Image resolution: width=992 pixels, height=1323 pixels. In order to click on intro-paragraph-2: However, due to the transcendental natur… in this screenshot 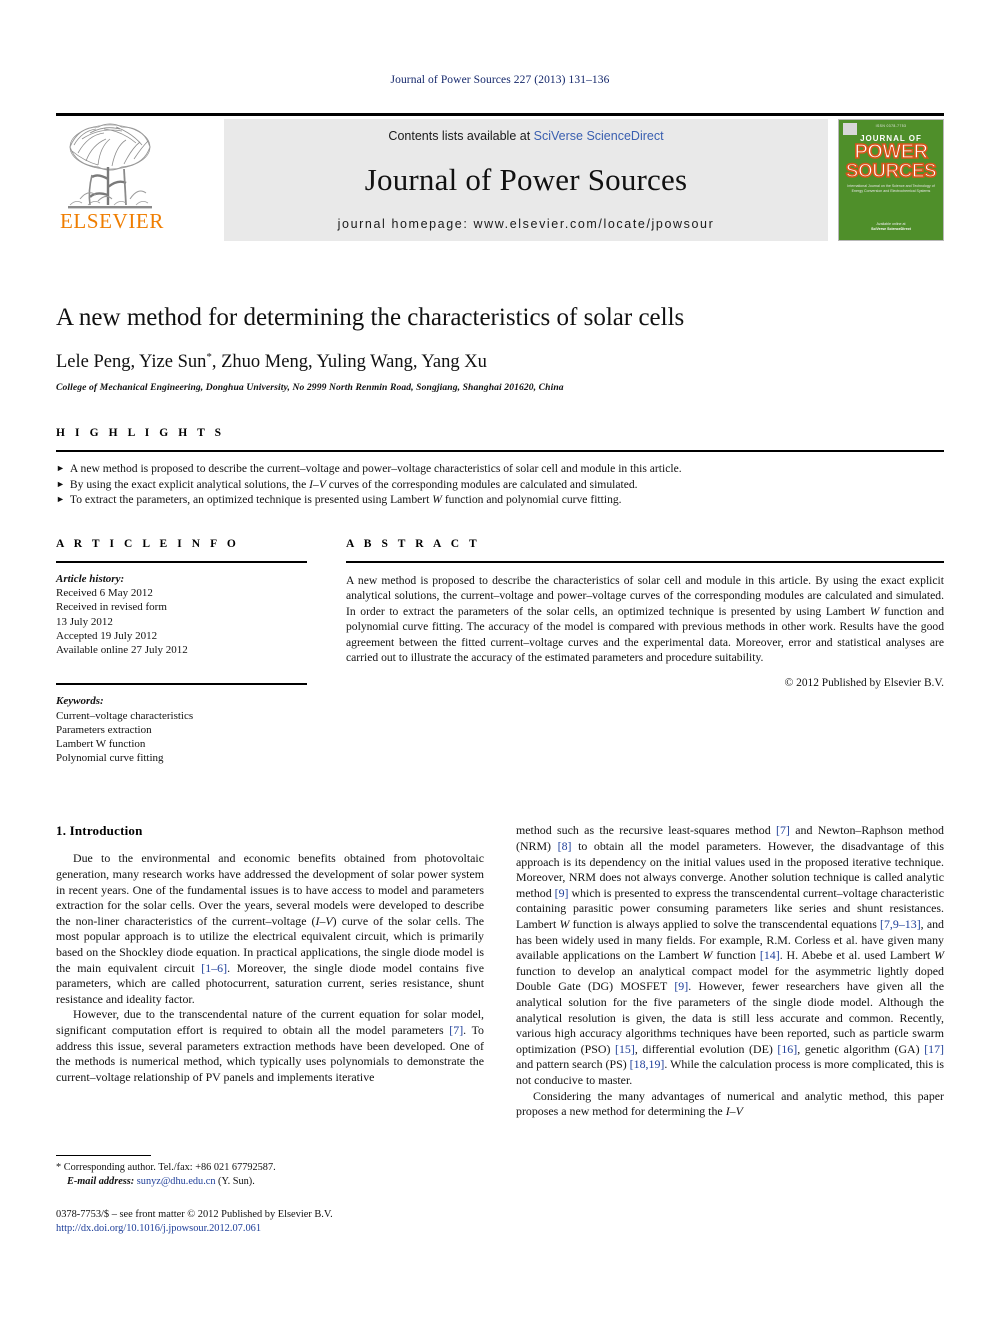, I will do `click(270, 1045)`.